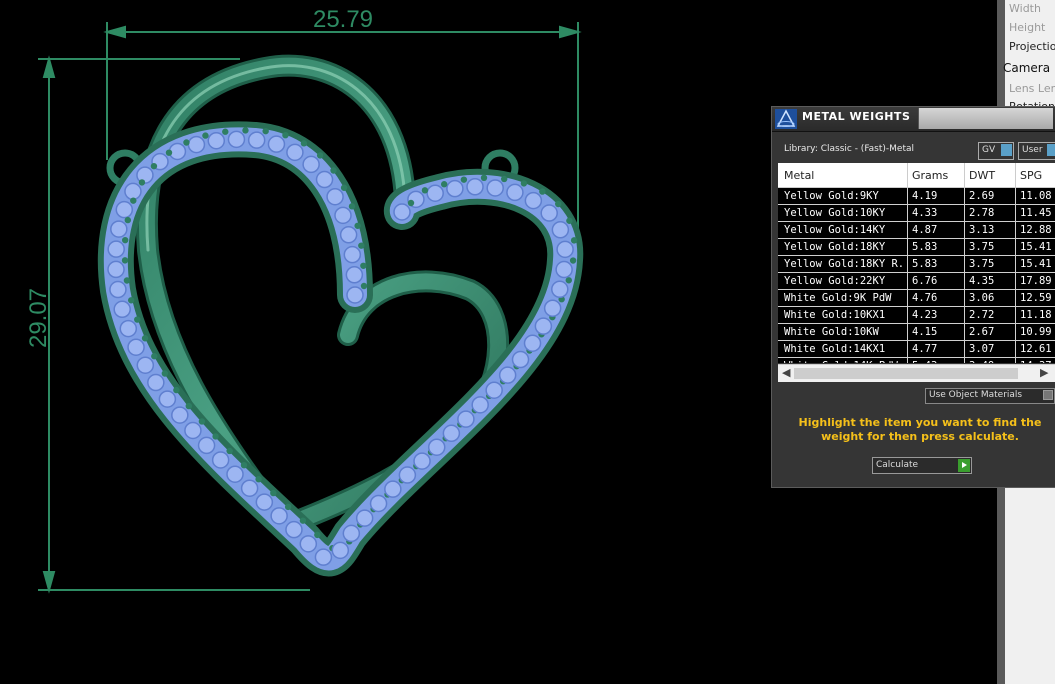 This screenshot has width=1055, height=684. I want to click on use-object-materials-checkbox: Use Object Materials, so click(990, 396).